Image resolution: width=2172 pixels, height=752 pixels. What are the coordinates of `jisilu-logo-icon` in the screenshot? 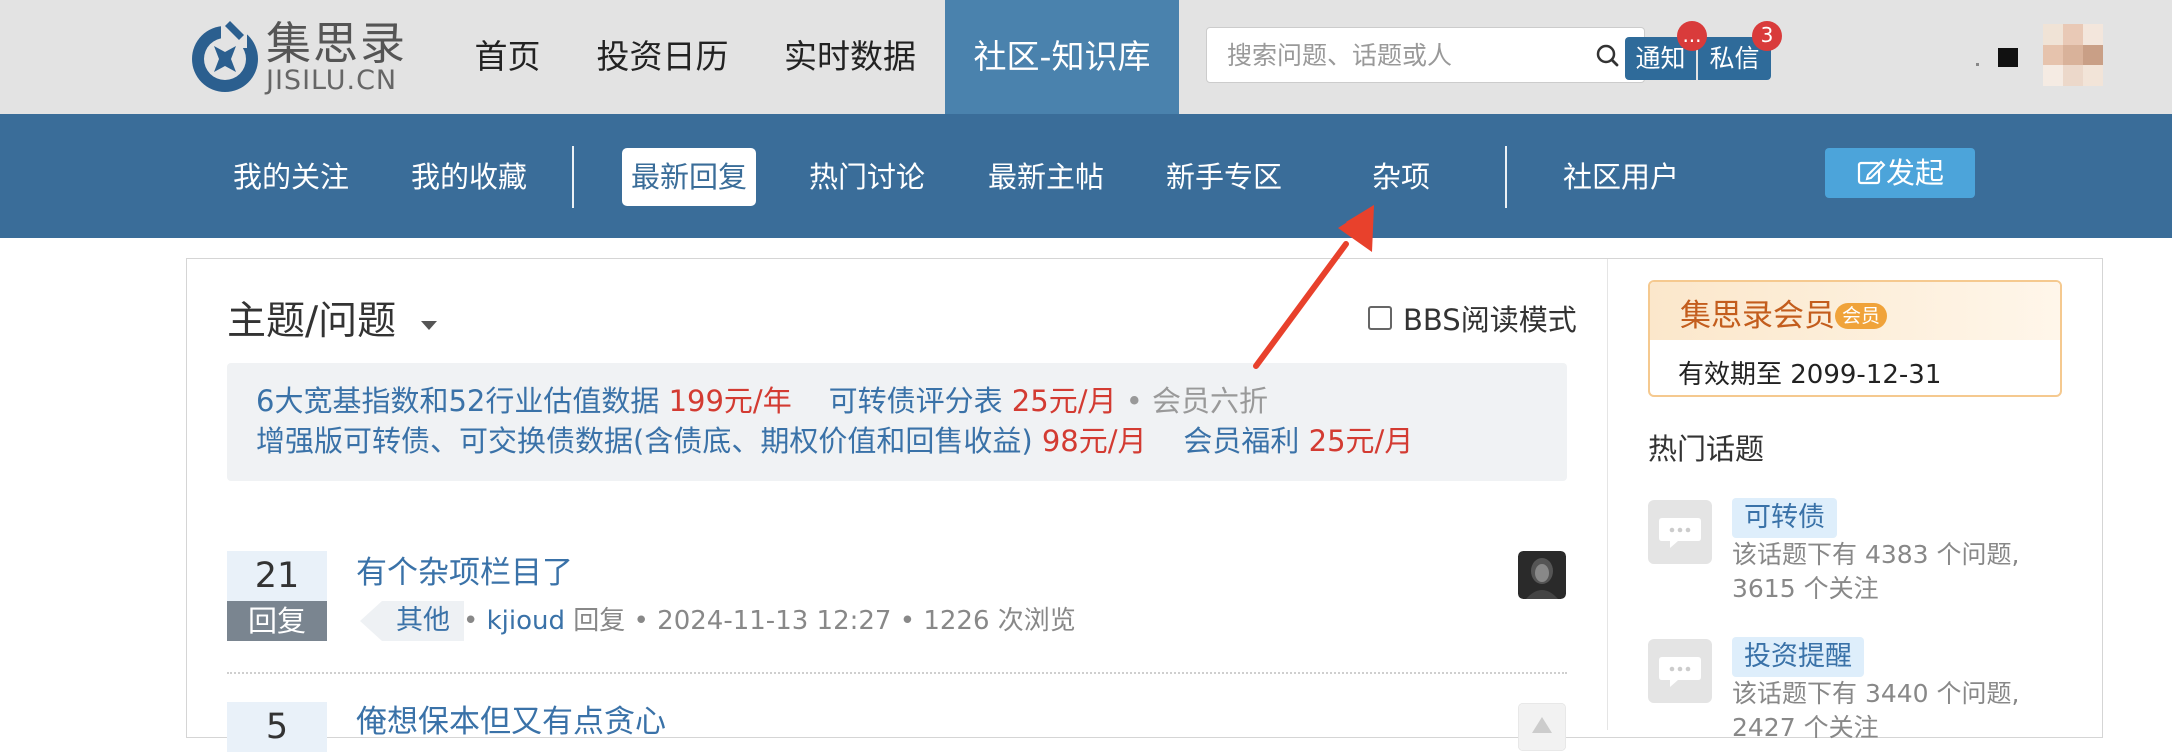 It's located at (225, 57).